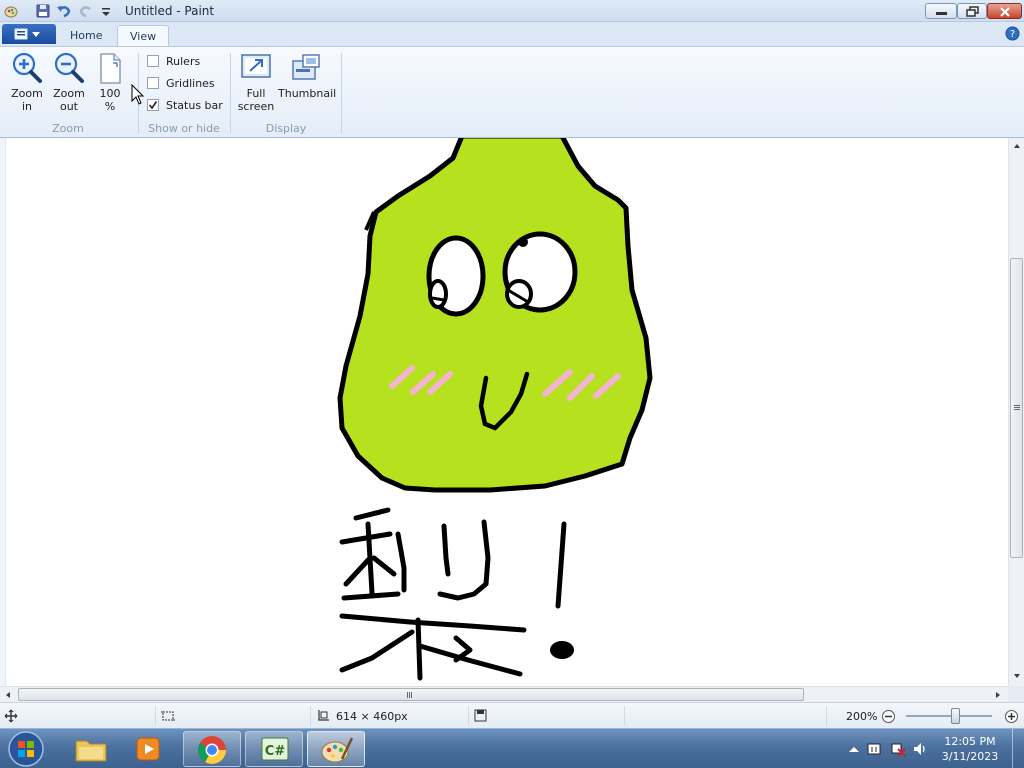 This screenshot has height=768, width=1024. What do you see at coordinates (949, 716) in the screenshot?
I see `zoom-slider-track` at bounding box center [949, 716].